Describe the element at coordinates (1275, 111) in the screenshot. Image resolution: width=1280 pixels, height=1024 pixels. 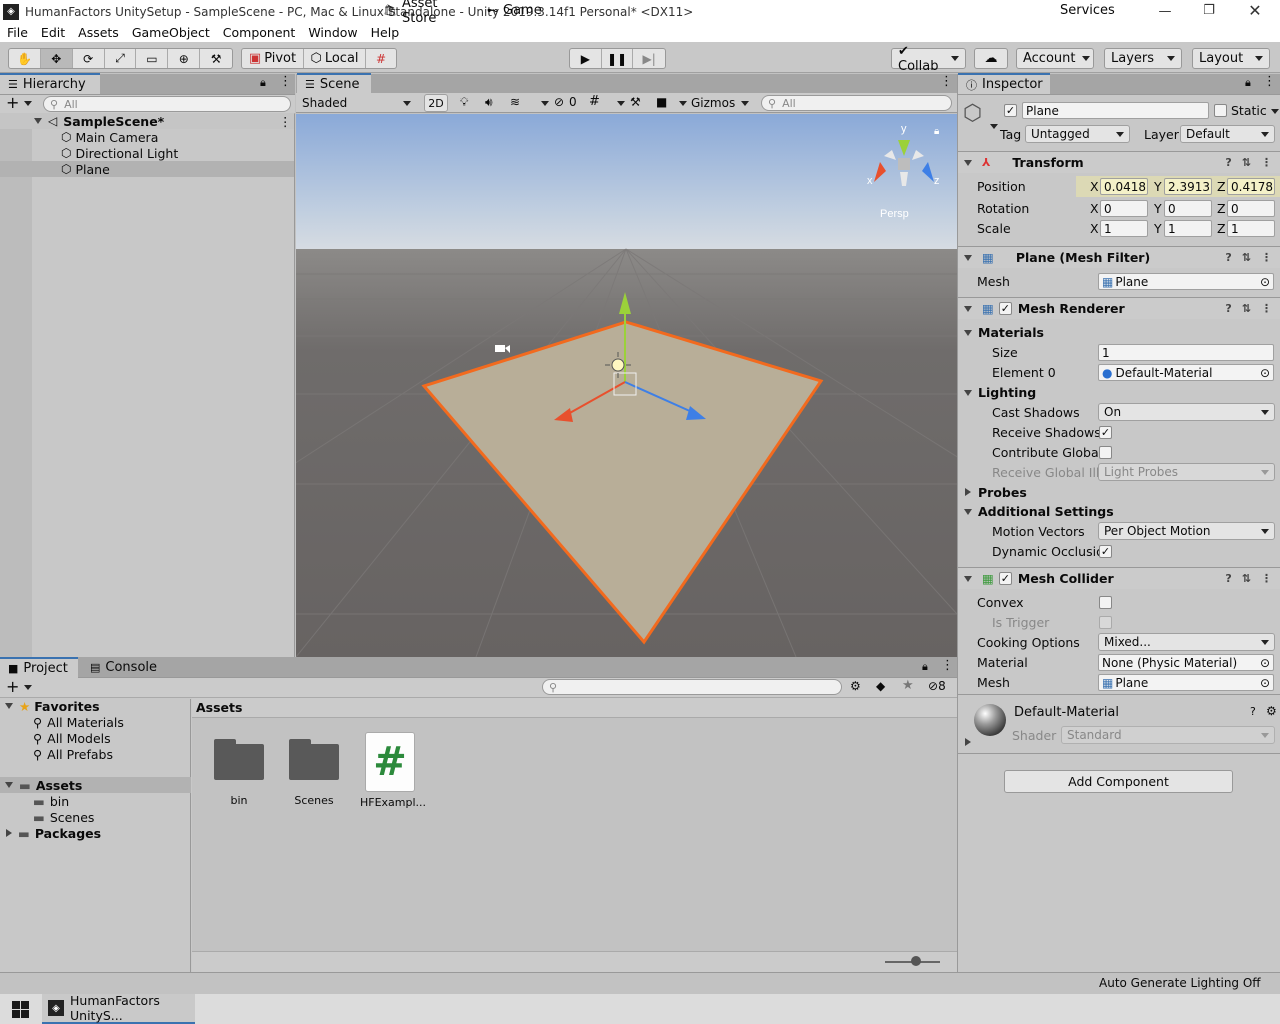
I see `static-caret` at that location.